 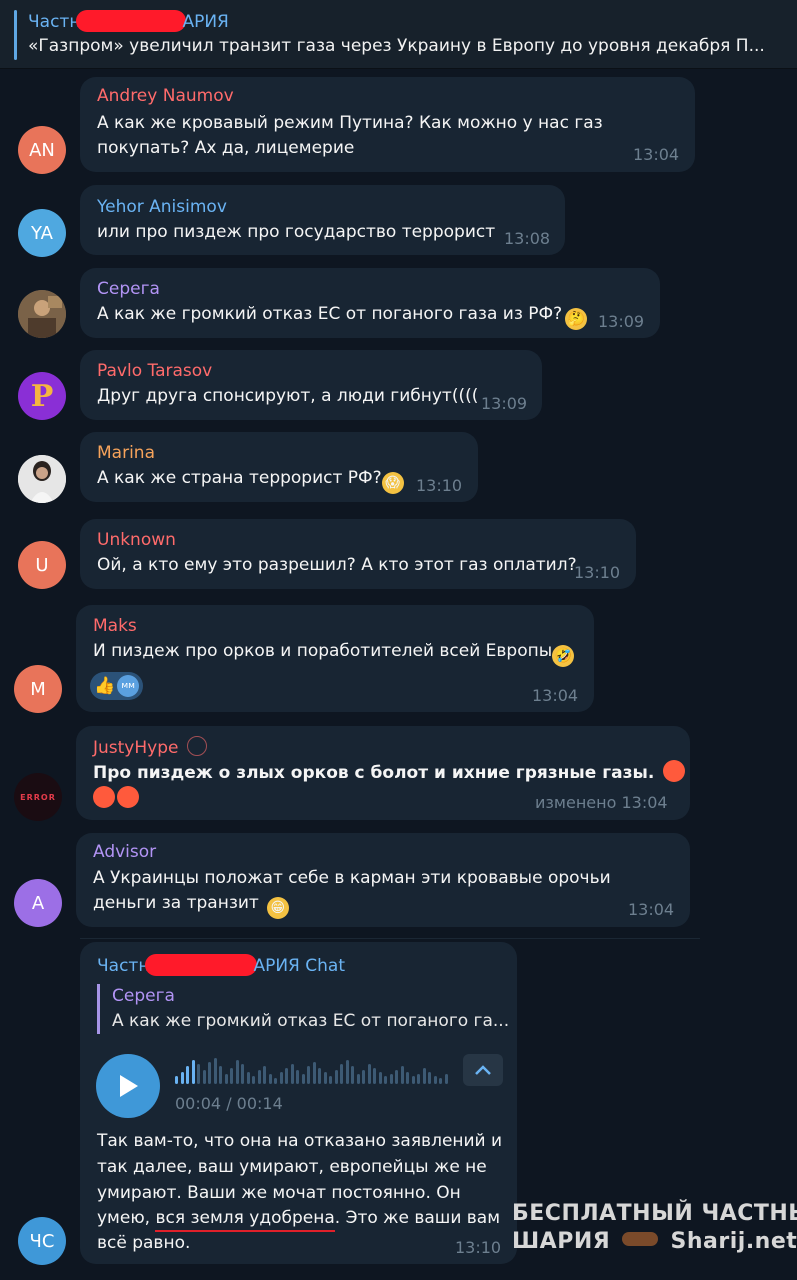 I want to click on play-icon, so click(x=129, y=1086).